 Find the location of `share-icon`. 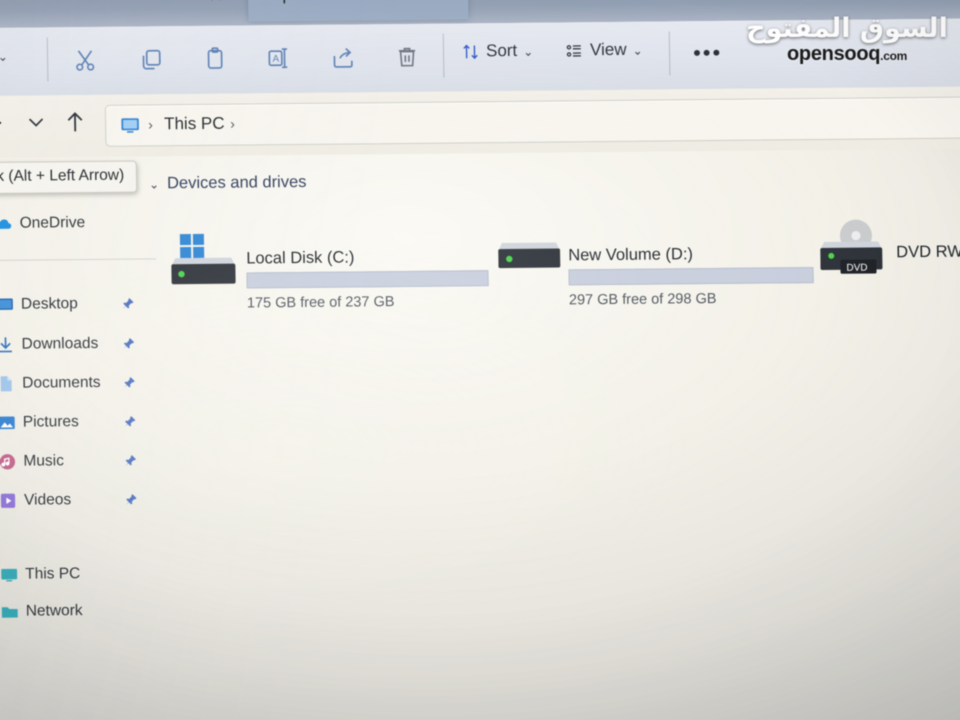

share-icon is located at coordinates (343, 58).